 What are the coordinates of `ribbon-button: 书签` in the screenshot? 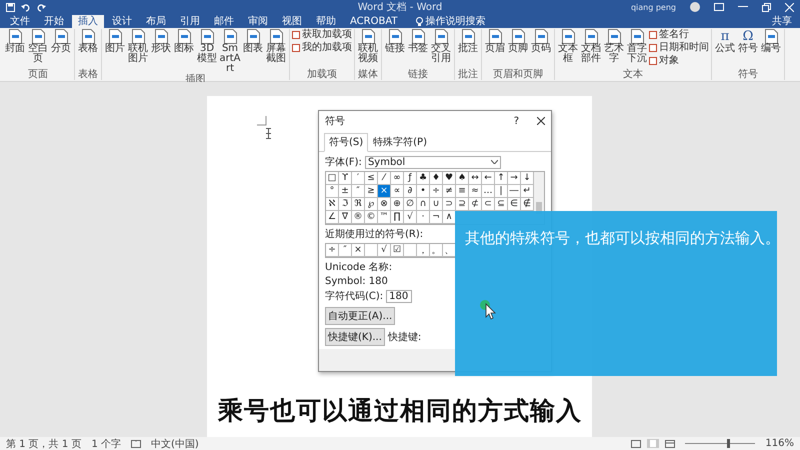 It's located at (418, 49).